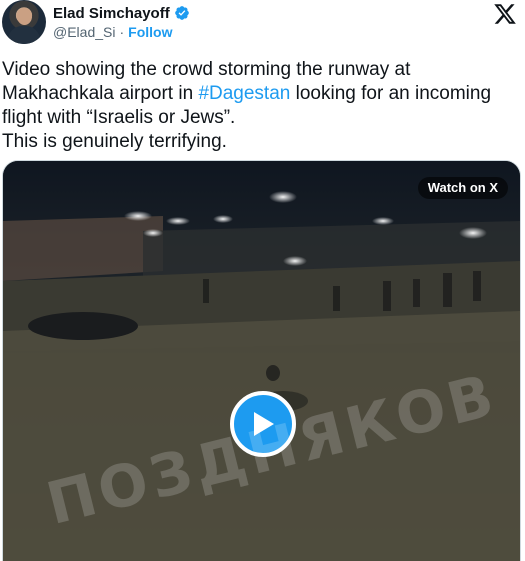  I want to click on hashtag-link: #Dagestan, so click(244, 93).